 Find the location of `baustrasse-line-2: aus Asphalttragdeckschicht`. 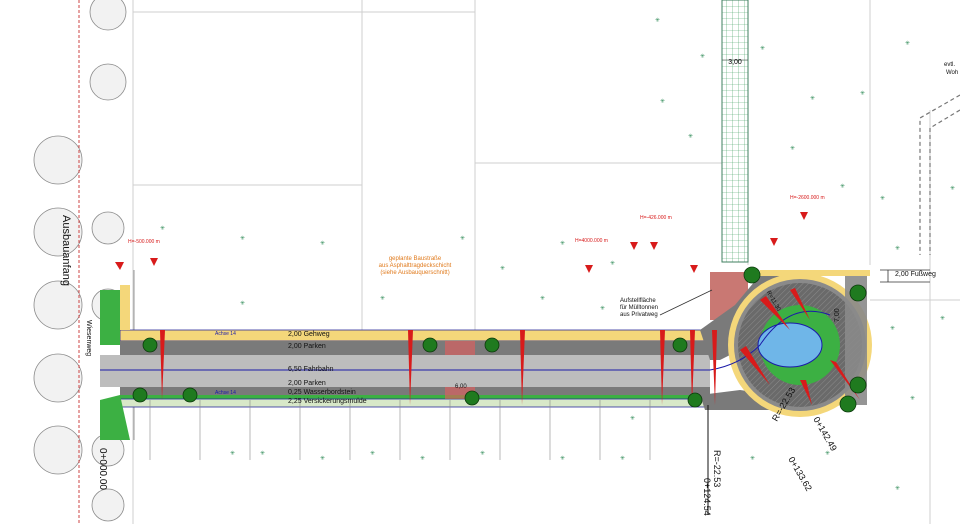

baustrasse-line-2: aus Asphalttragdeckschicht is located at coordinates (415, 266).